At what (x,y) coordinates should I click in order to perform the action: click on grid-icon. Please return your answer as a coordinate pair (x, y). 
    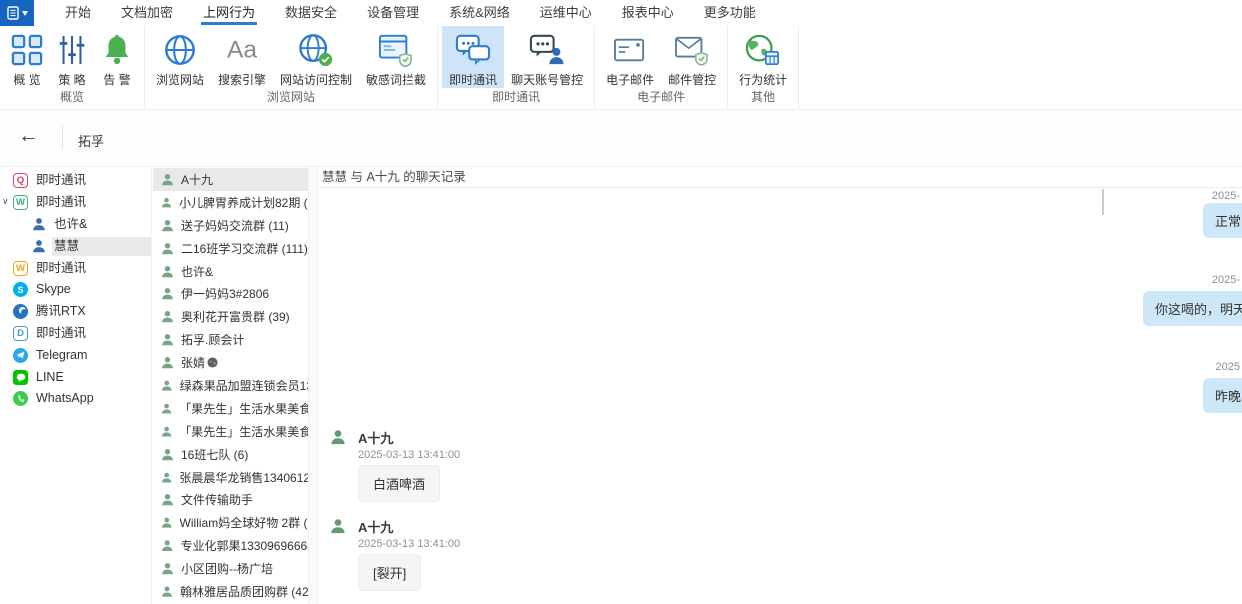
    Looking at the image, I should click on (27, 50).